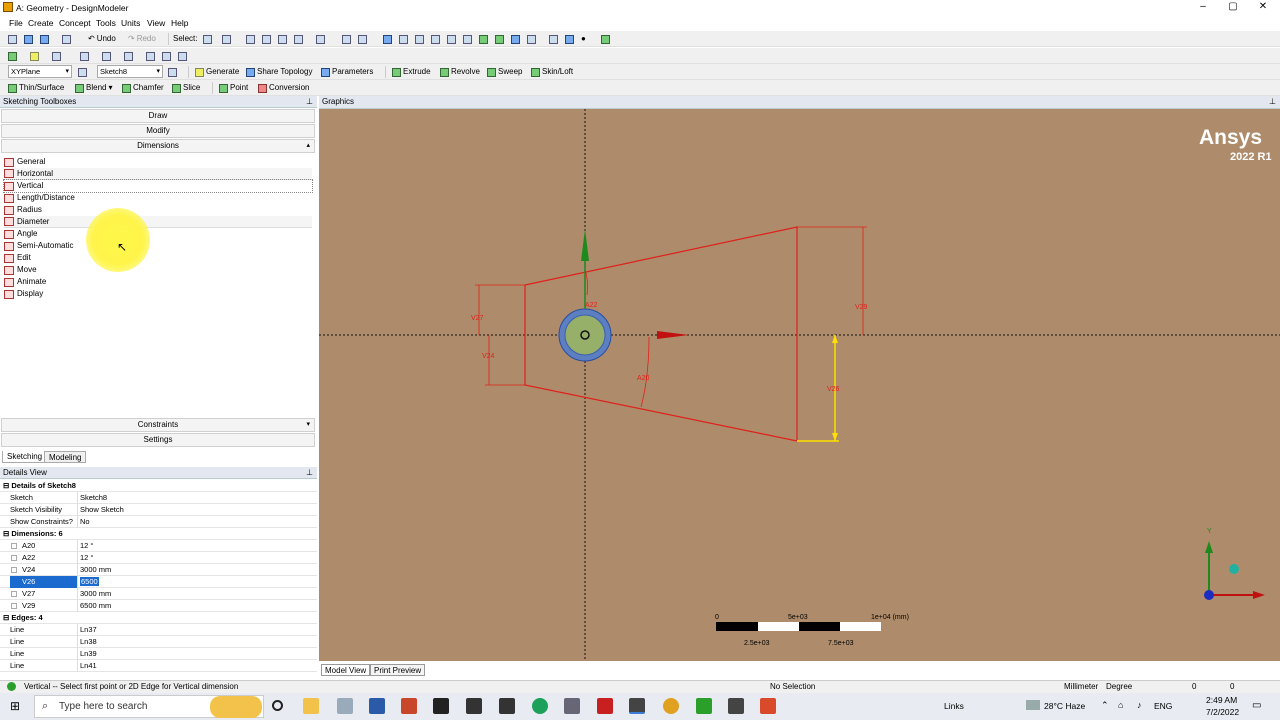 The height and width of the screenshot is (720, 1280). Describe the element at coordinates (158, 498) in the screenshot. I see `details-row: Sketch Sketch8` at that location.